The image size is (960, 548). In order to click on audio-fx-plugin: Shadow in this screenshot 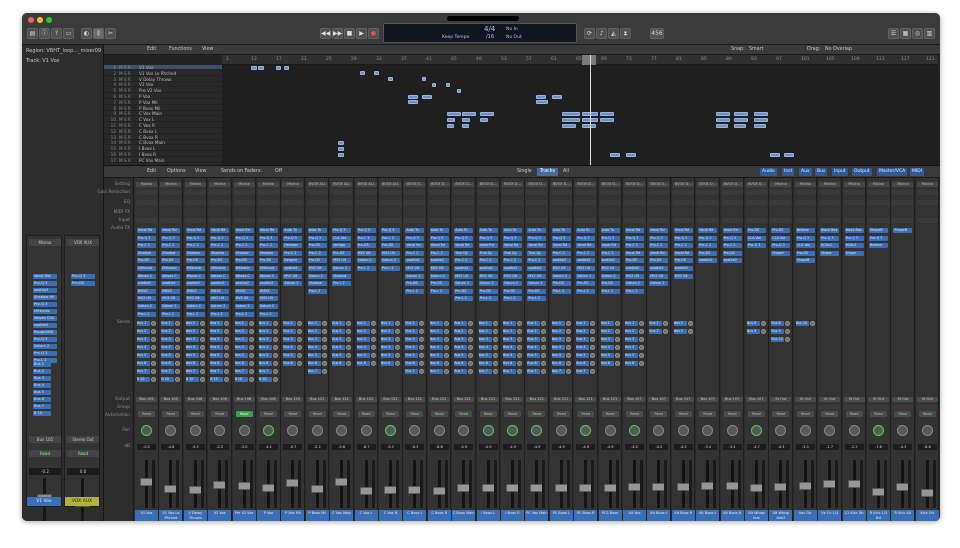, I will do `click(146, 253)`.